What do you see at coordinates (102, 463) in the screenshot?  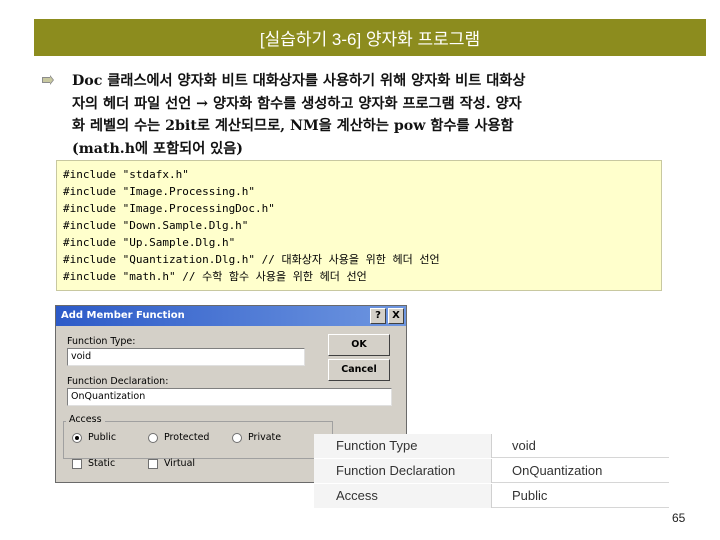 I see `static-label: Static` at bounding box center [102, 463].